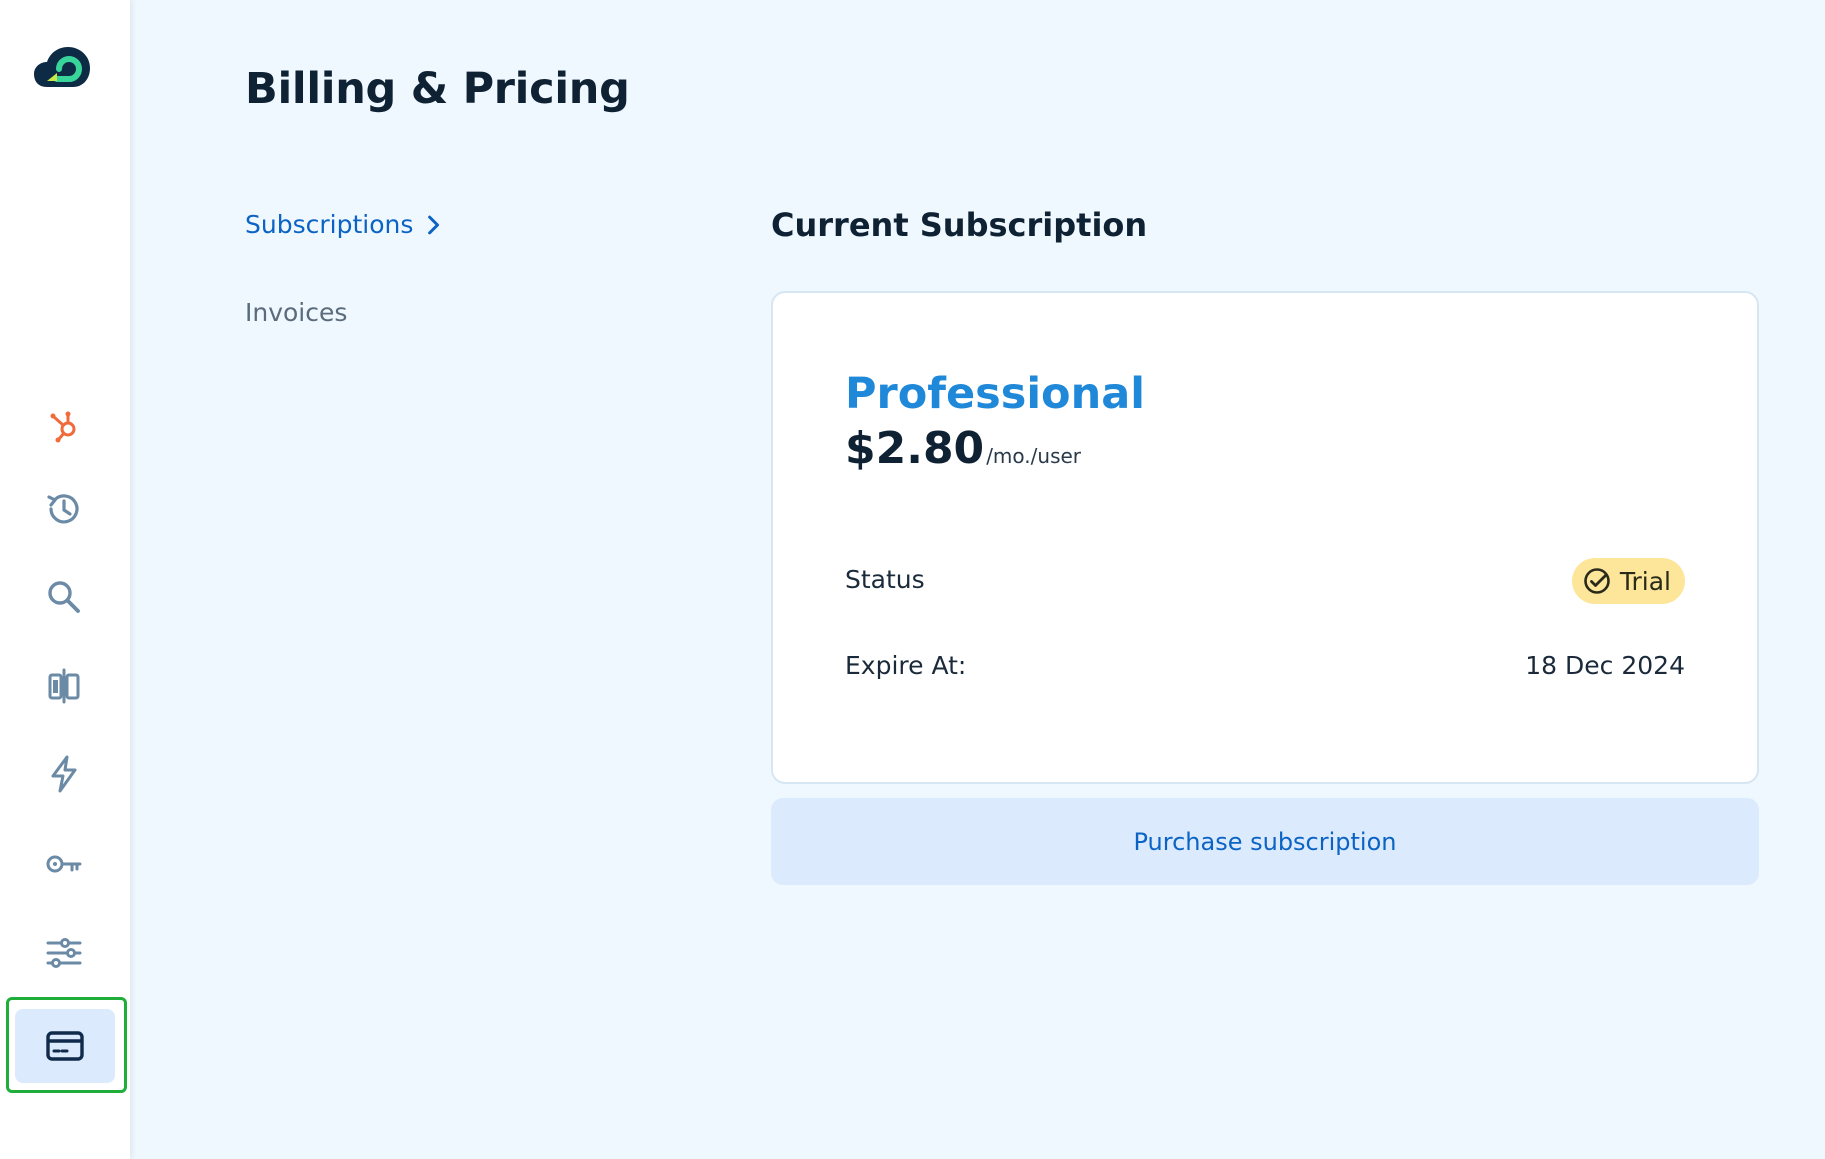 This screenshot has height=1159, width=1825. What do you see at coordinates (434, 224) in the screenshot?
I see `chevron-right-icon` at bounding box center [434, 224].